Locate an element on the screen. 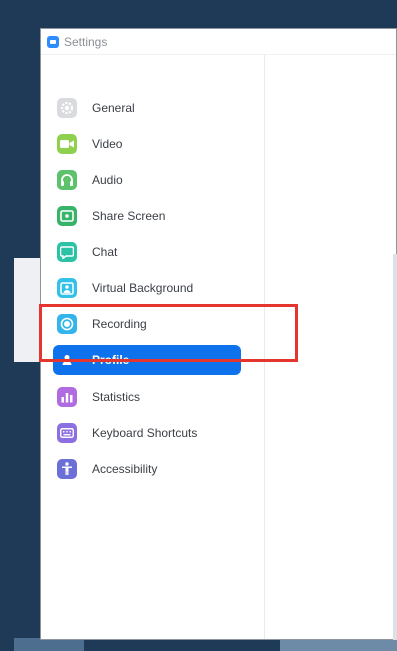 Image resolution: width=397 pixels, height=651 pixels. chat-bubble-icon is located at coordinates (67, 252).